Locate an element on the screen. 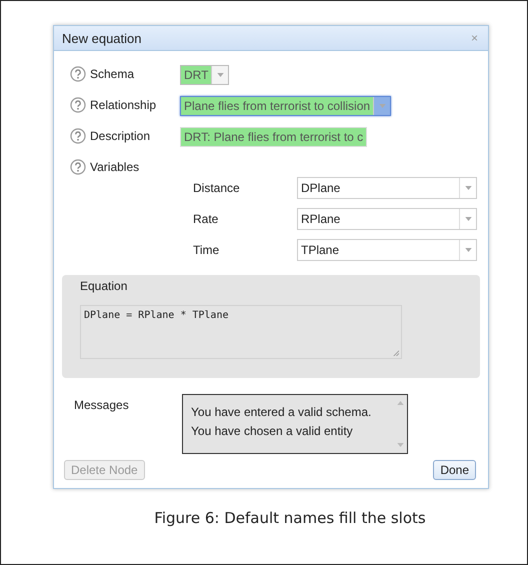 The image size is (528, 565). equation-text-area: DPlane = RPlane * TPlane is located at coordinates (241, 332).